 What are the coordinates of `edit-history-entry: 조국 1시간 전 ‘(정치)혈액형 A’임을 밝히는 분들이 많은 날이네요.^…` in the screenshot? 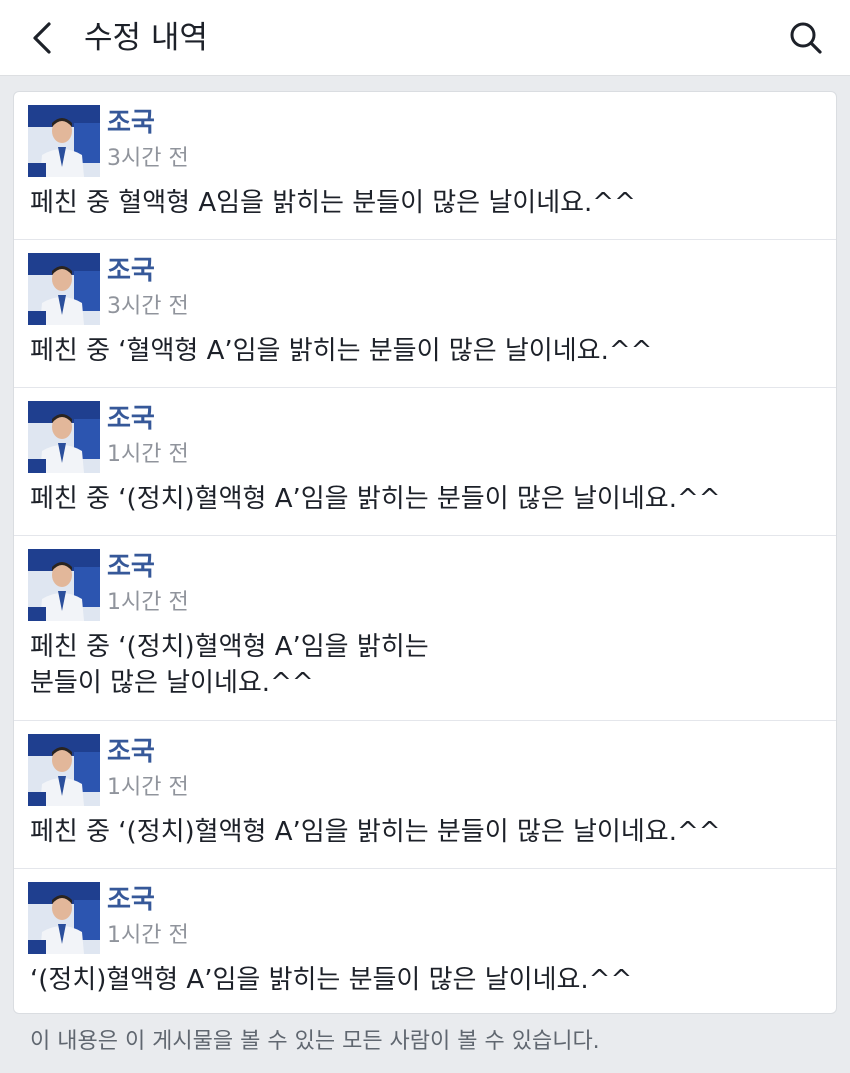 It's located at (425, 941).